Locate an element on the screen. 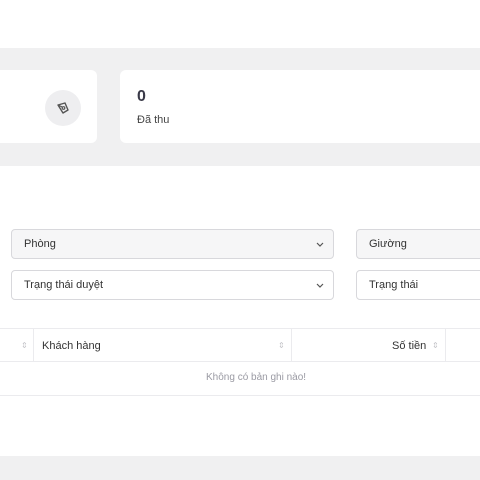 The width and height of the screenshot is (480, 480). pen-nib-icon is located at coordinates (63, 108).